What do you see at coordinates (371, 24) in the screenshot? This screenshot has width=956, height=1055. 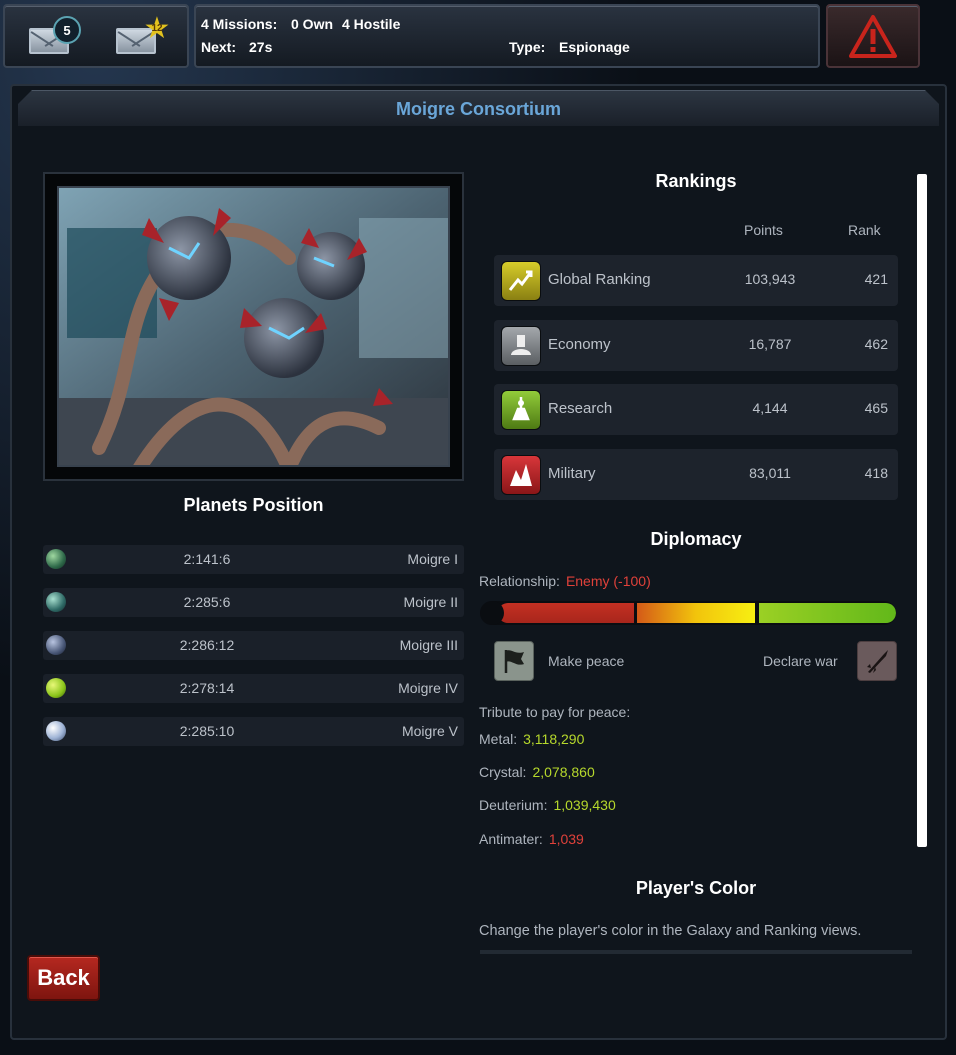 I see `hostile-missions: 4 Hostile` at bounding box center [371, 24].